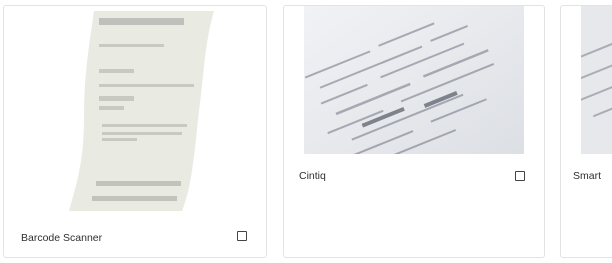 The height and width of the screenshot is (263, 612). I want to click on receipt-photo, so click(596, 80).